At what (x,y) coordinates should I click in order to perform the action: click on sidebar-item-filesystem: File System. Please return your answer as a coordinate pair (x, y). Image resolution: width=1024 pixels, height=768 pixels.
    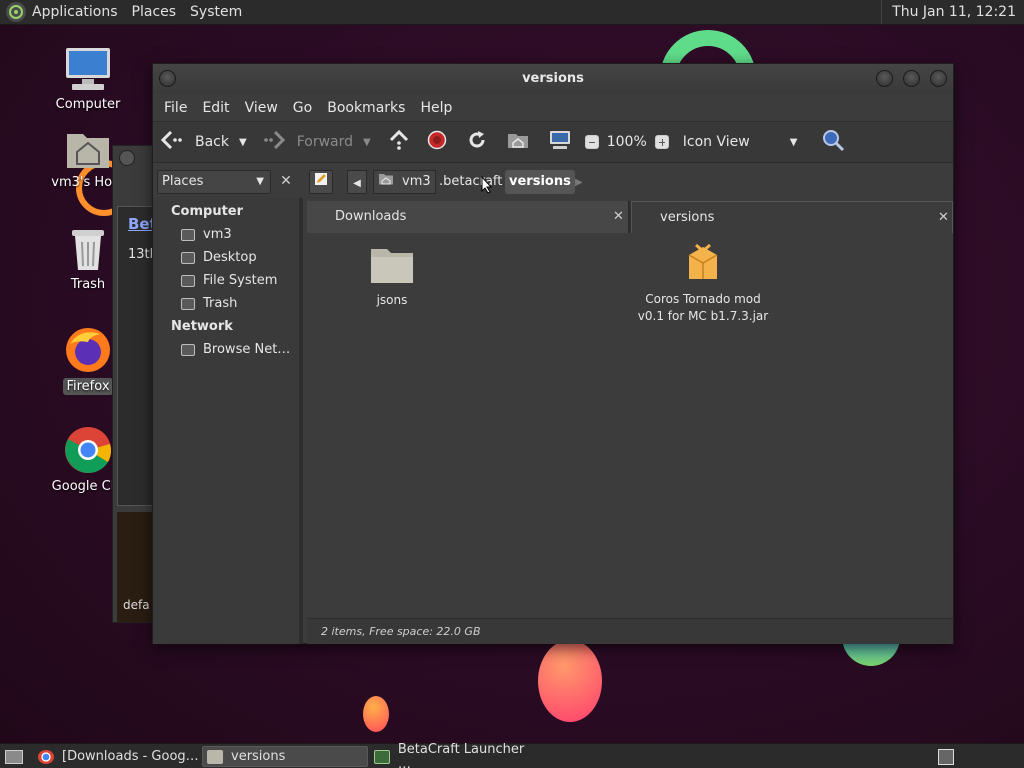
    Looking at the image, I should click on (229, 280).